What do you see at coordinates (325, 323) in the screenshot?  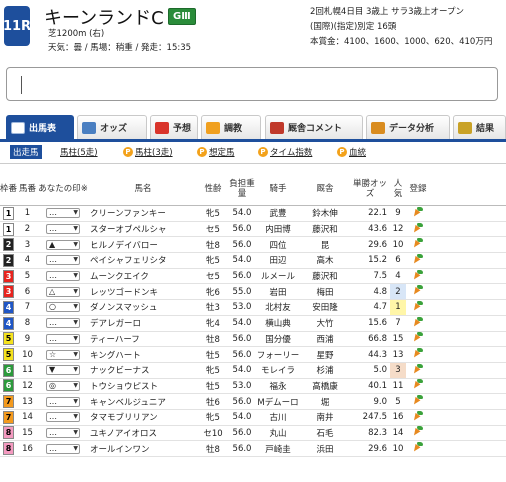 I see `trainer-link: 大竹` at bounding box center [325, 323].